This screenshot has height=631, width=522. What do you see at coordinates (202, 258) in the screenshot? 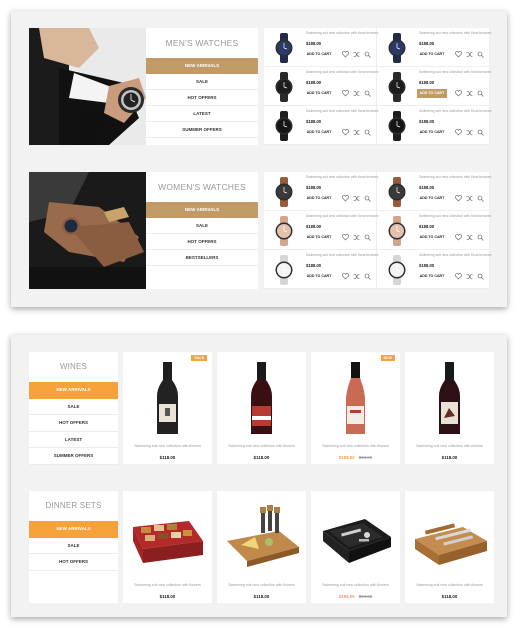
I see `menu-item-bestsellers: BESTSELLERS` at bounding box center [202, 258].